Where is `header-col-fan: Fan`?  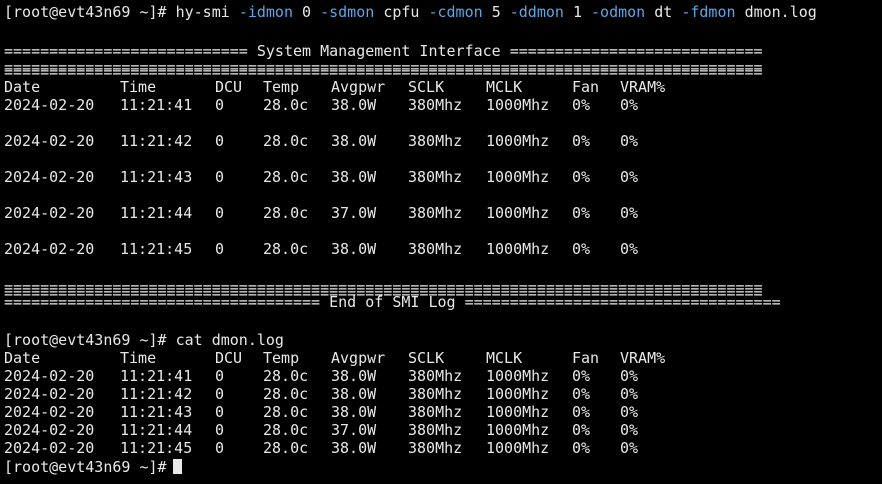
header-col-fan: Fan is located at coordinates (586, 358).